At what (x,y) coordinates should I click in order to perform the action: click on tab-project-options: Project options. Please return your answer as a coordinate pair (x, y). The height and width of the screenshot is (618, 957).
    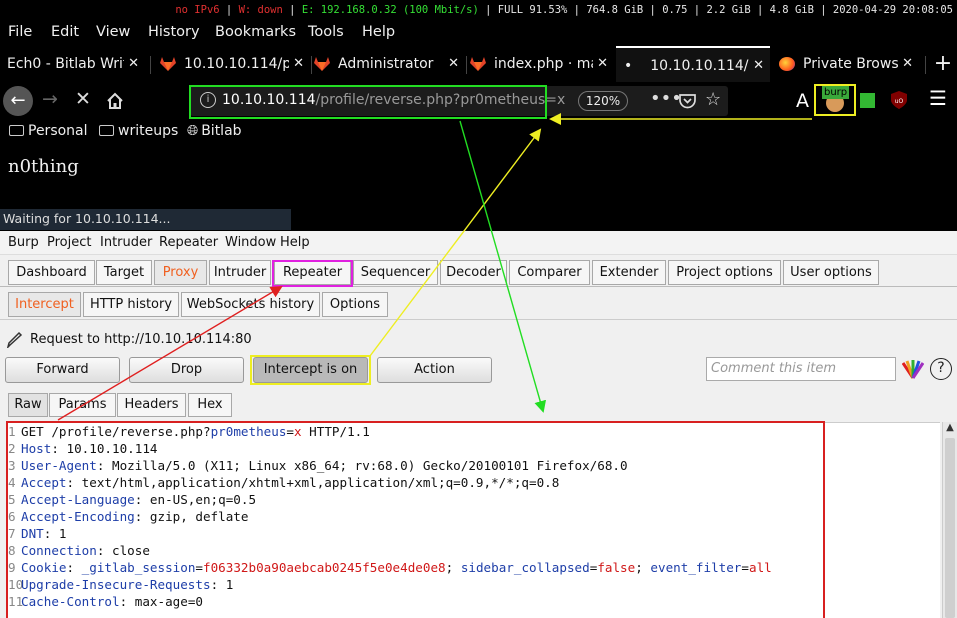
    Looking at the image, I should click on (724, 272).